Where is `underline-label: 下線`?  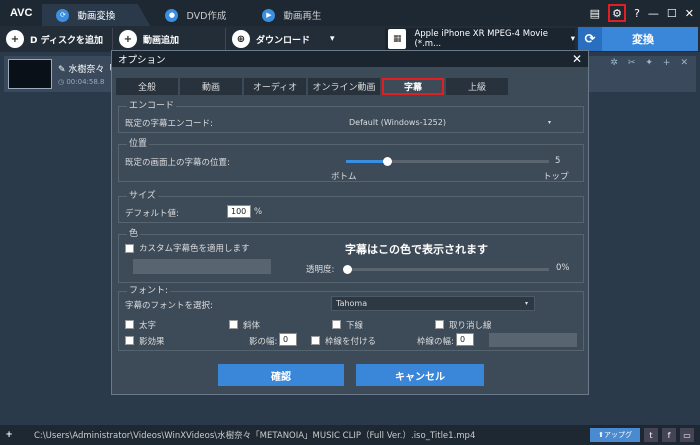
underline-label: 下線 is located at coordinates (355, 326).